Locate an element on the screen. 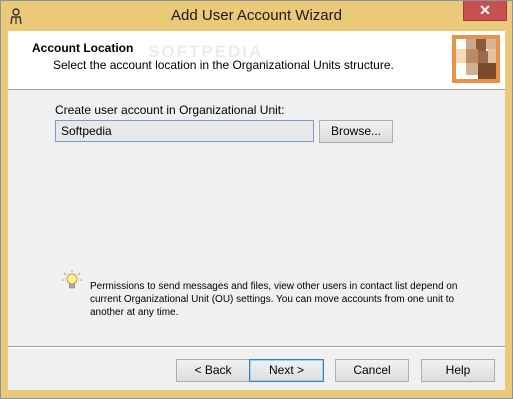 This screenshot has height=399, width=513. close-icon: ✕ is located at coordinates (485, 10).